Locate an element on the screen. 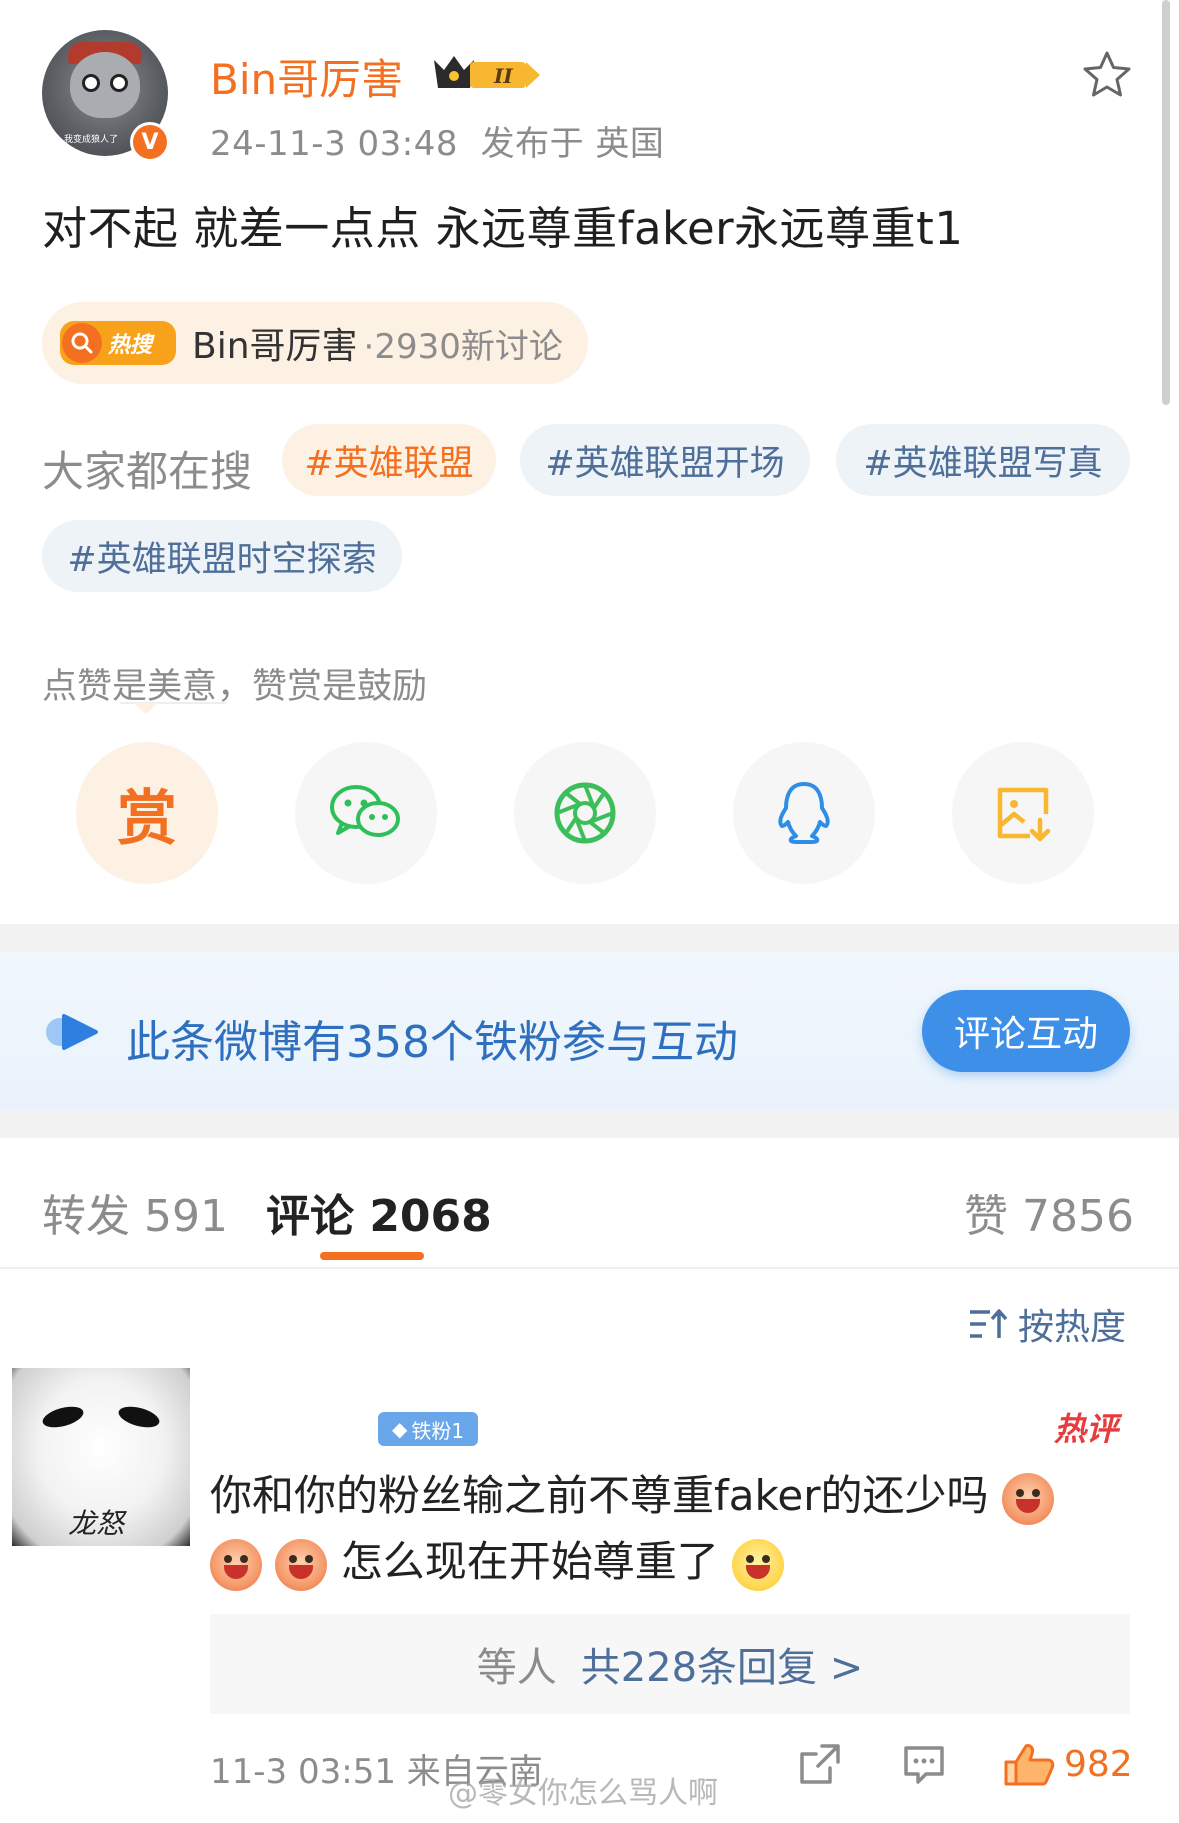 Image resolution: width=1179 pixels, height=1823 pixels. sort-selector: 按热度 is located at coordinates (1047, 1324).